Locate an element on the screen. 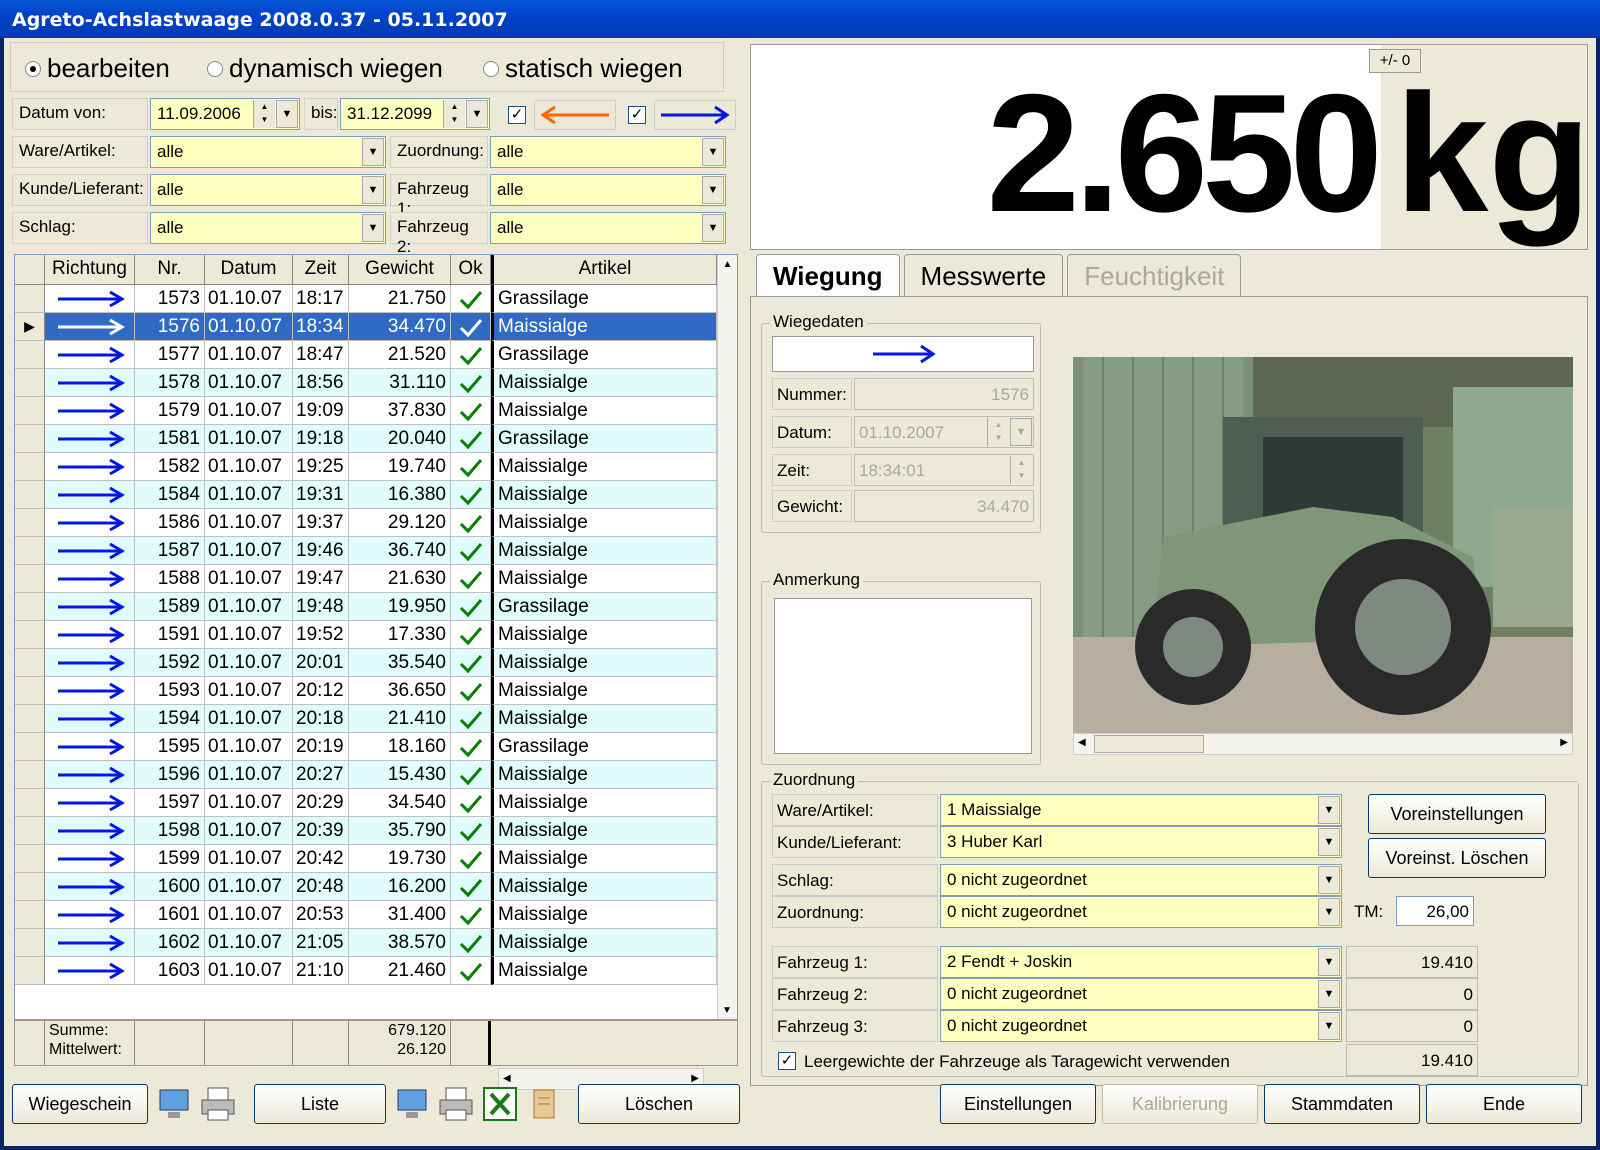  tm-input: 26,00 is located at coordinates (1435, 911).